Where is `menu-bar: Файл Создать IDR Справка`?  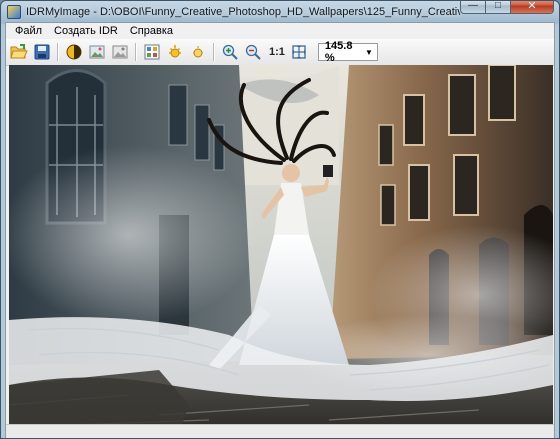
menu-bar: Файл Создать IDR Справка is located at coordinates (280, 31).